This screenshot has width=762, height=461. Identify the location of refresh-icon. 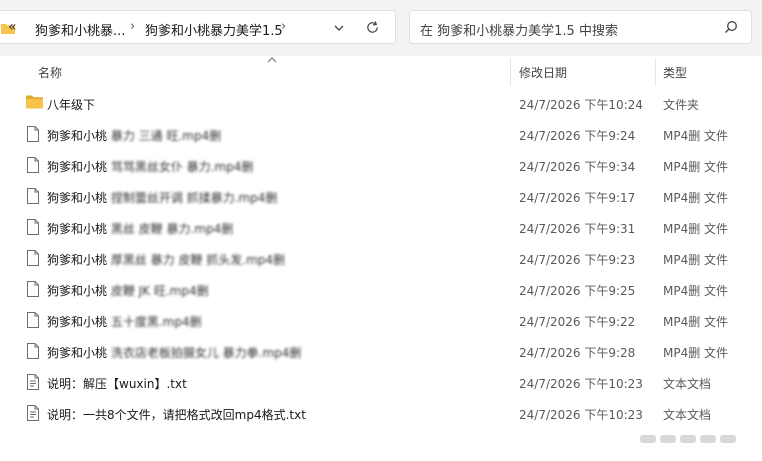
(372, 27).